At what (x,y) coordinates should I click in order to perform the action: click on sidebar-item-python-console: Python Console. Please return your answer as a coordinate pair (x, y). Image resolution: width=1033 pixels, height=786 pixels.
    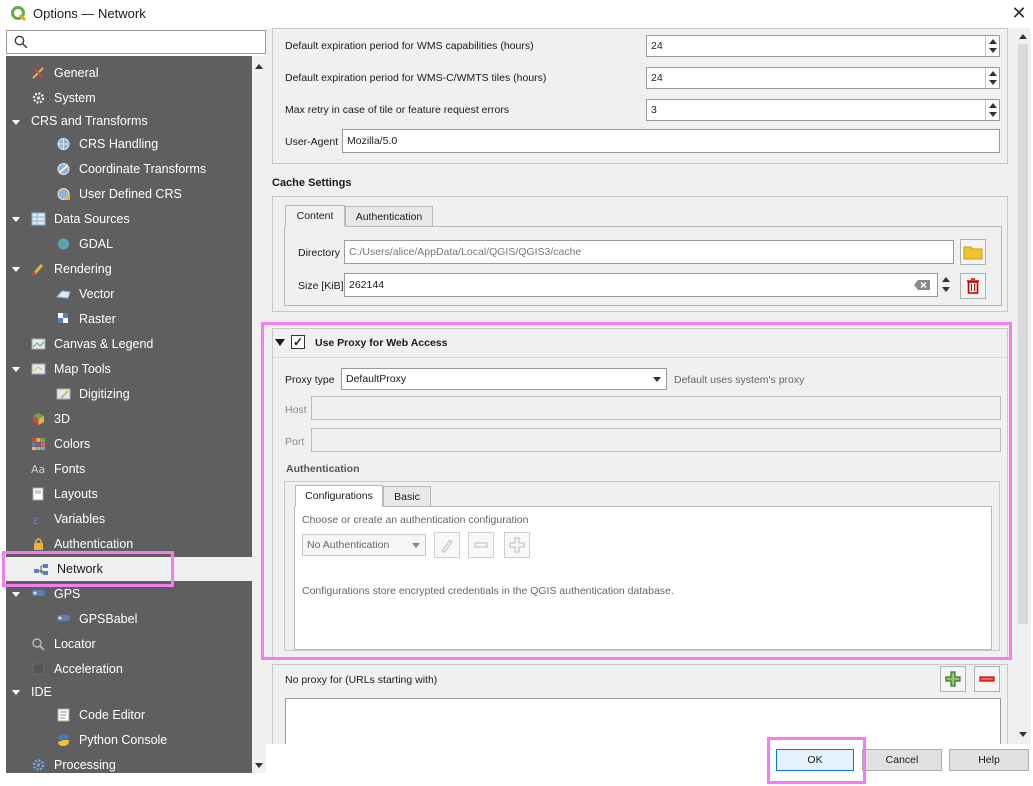
    Looking at the image, I should click on (129, 740).